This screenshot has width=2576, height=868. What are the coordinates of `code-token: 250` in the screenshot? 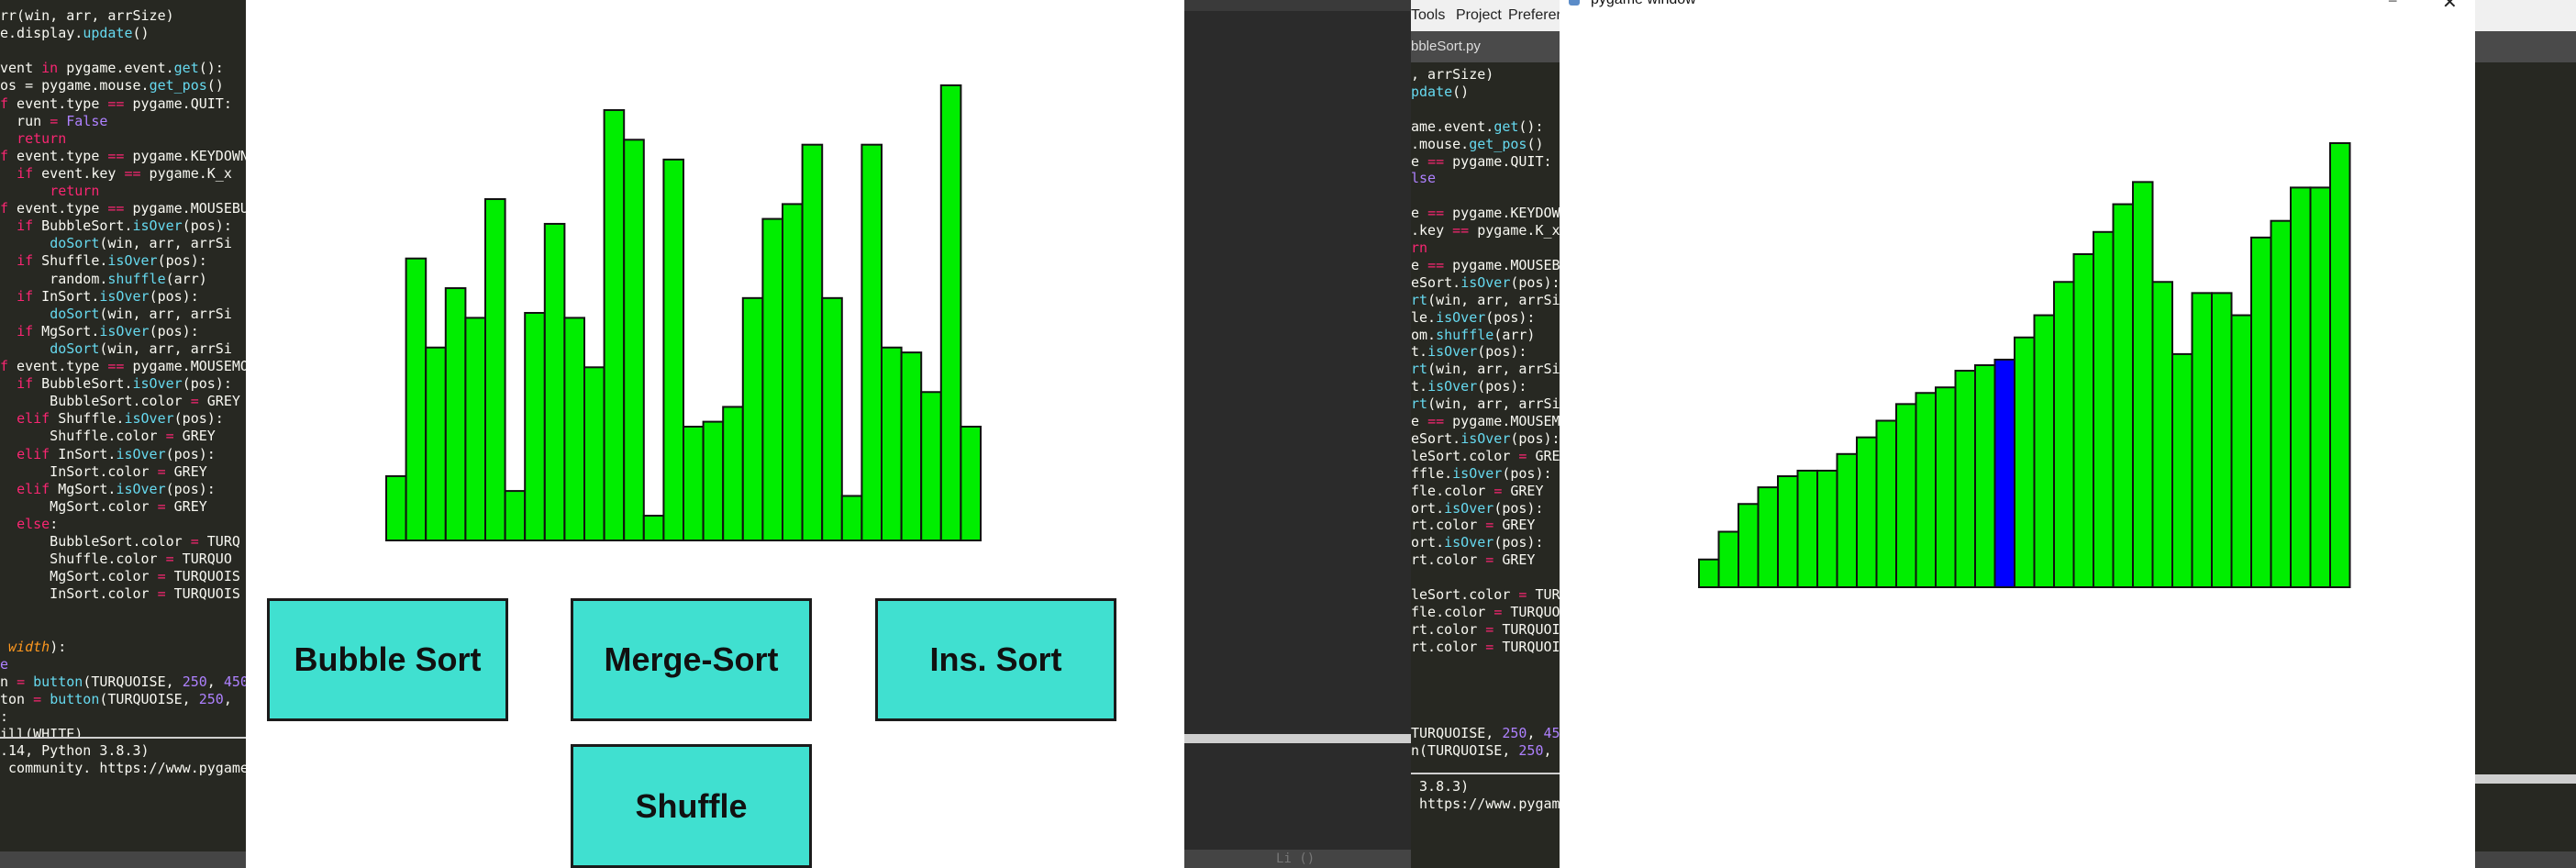 It's located at (194, 681).